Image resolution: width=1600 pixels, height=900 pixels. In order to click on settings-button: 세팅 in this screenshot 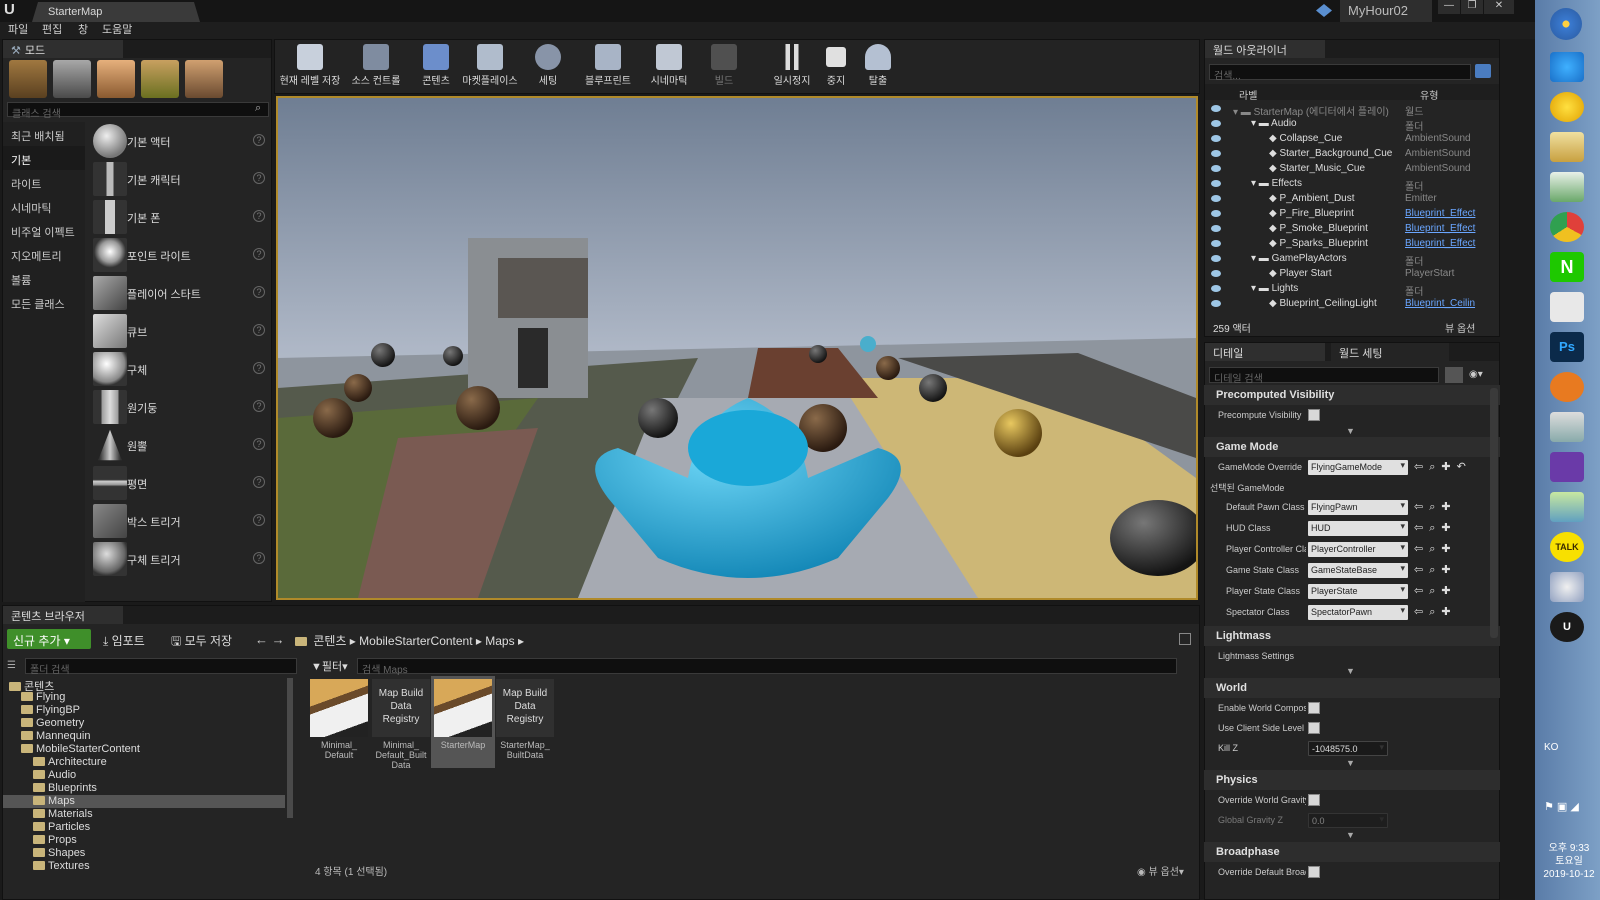, I will do `click(548, 65)`.